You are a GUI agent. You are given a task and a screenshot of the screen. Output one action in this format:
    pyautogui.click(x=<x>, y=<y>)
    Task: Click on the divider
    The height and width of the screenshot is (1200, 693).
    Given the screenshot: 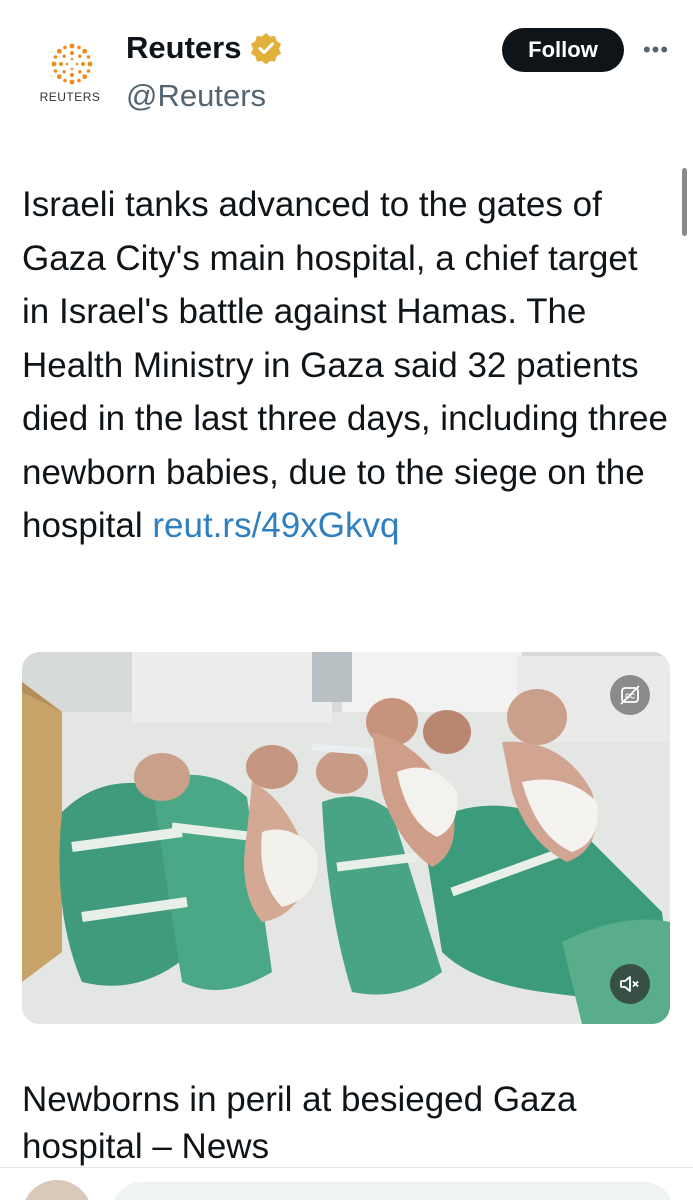 What is the action you would take?
    pyautogui.click(x=346, y=1167)
    